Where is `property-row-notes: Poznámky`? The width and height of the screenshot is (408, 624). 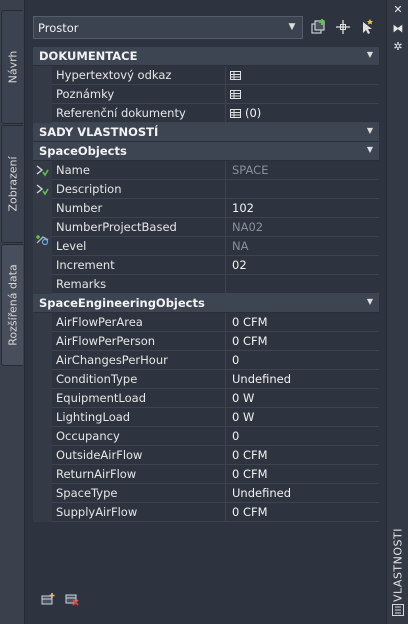
property-row-notes: Poznámky is located at coordinates (206, 94).